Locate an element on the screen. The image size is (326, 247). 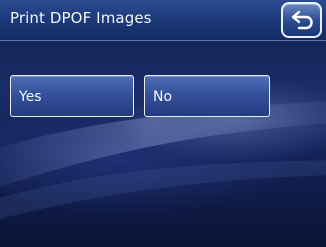
no-button: No is located at coordinates (207, 96).